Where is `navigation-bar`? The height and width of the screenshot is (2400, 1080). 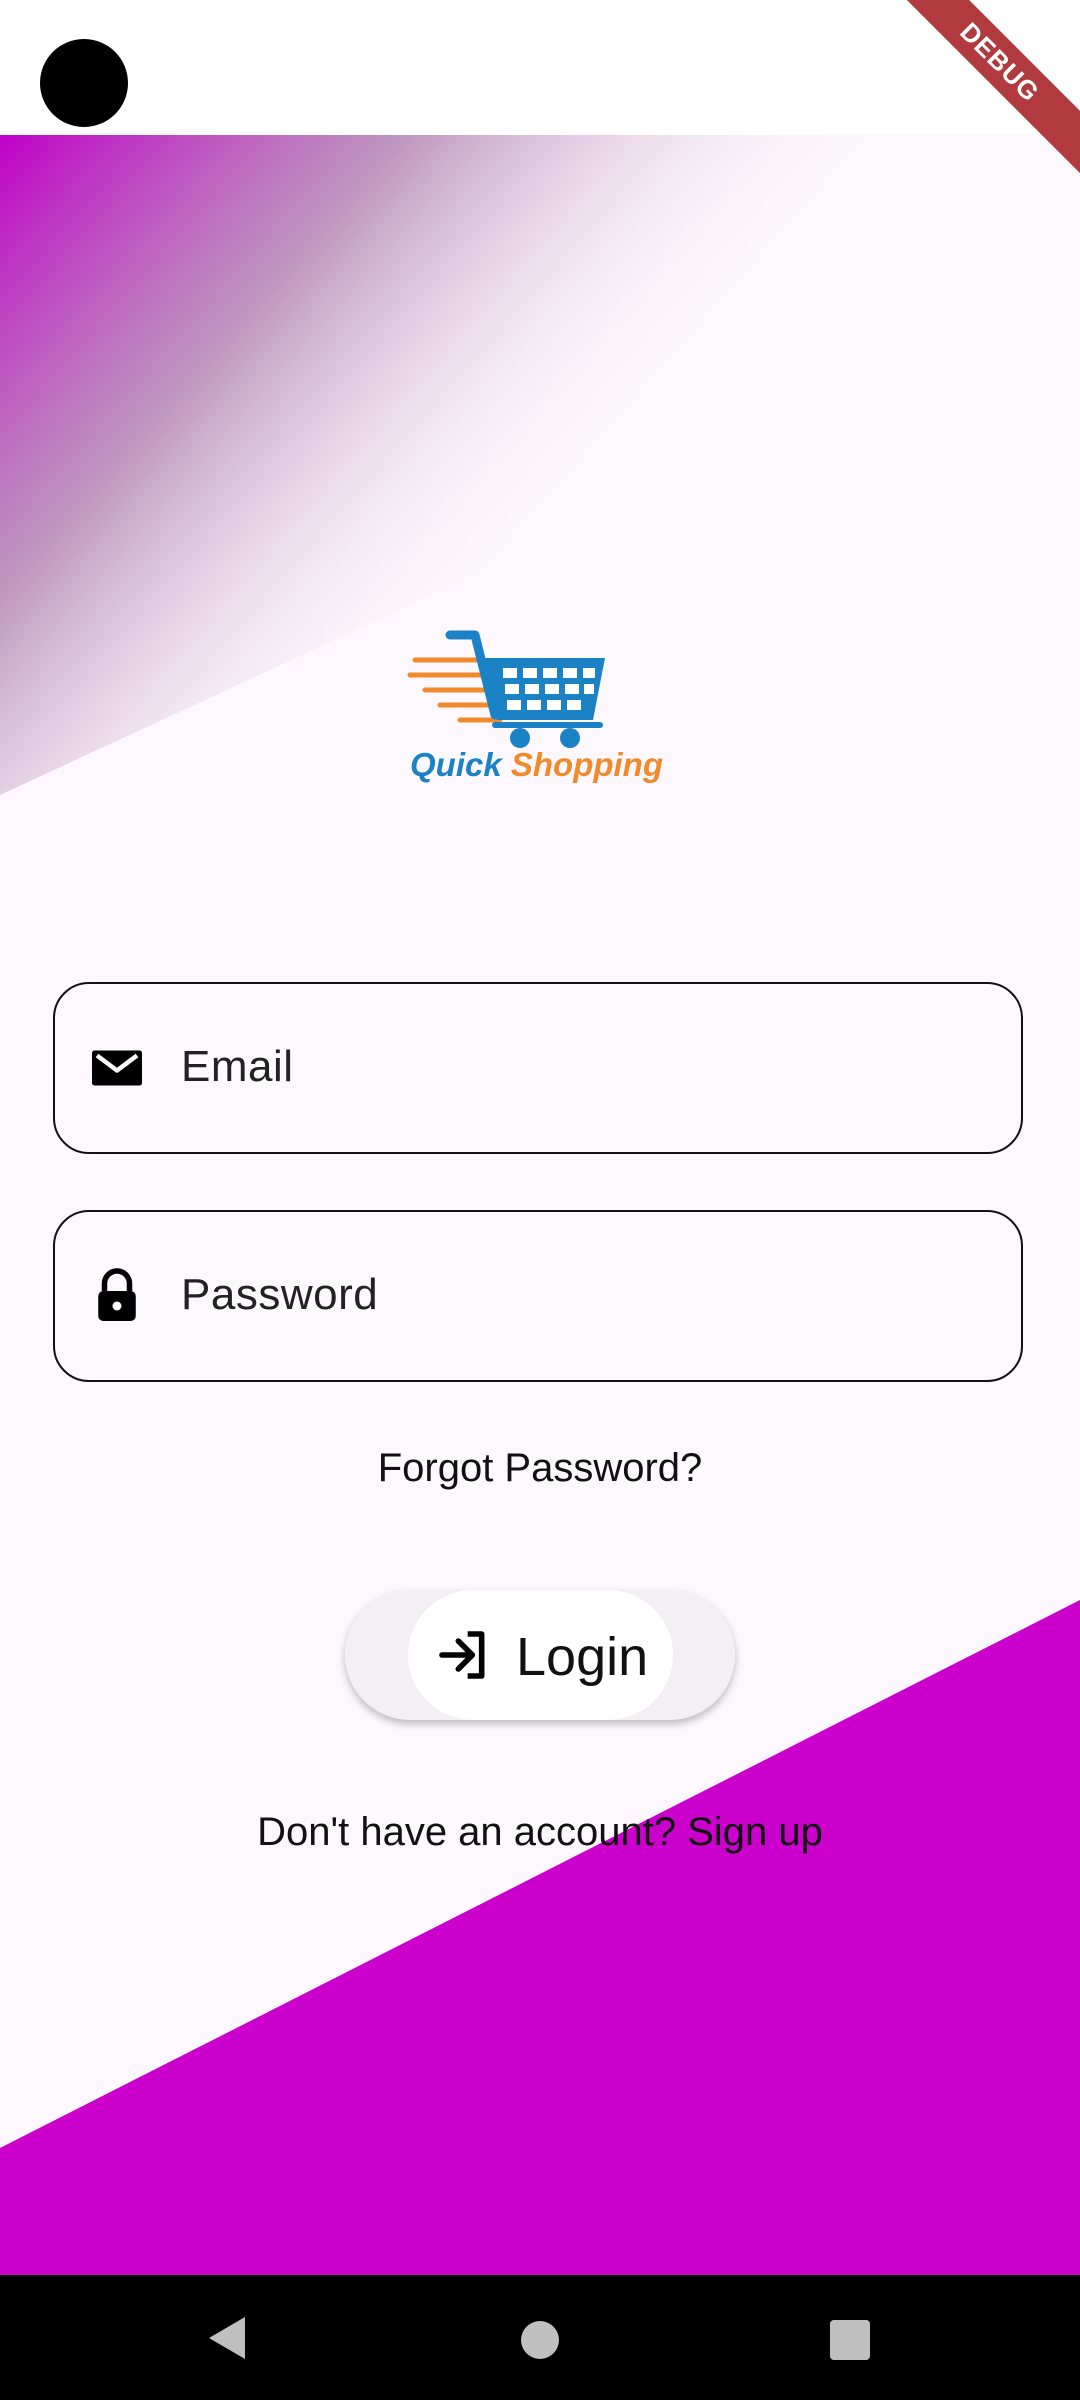
navigation-bar is located at coordinates (540, 2337).